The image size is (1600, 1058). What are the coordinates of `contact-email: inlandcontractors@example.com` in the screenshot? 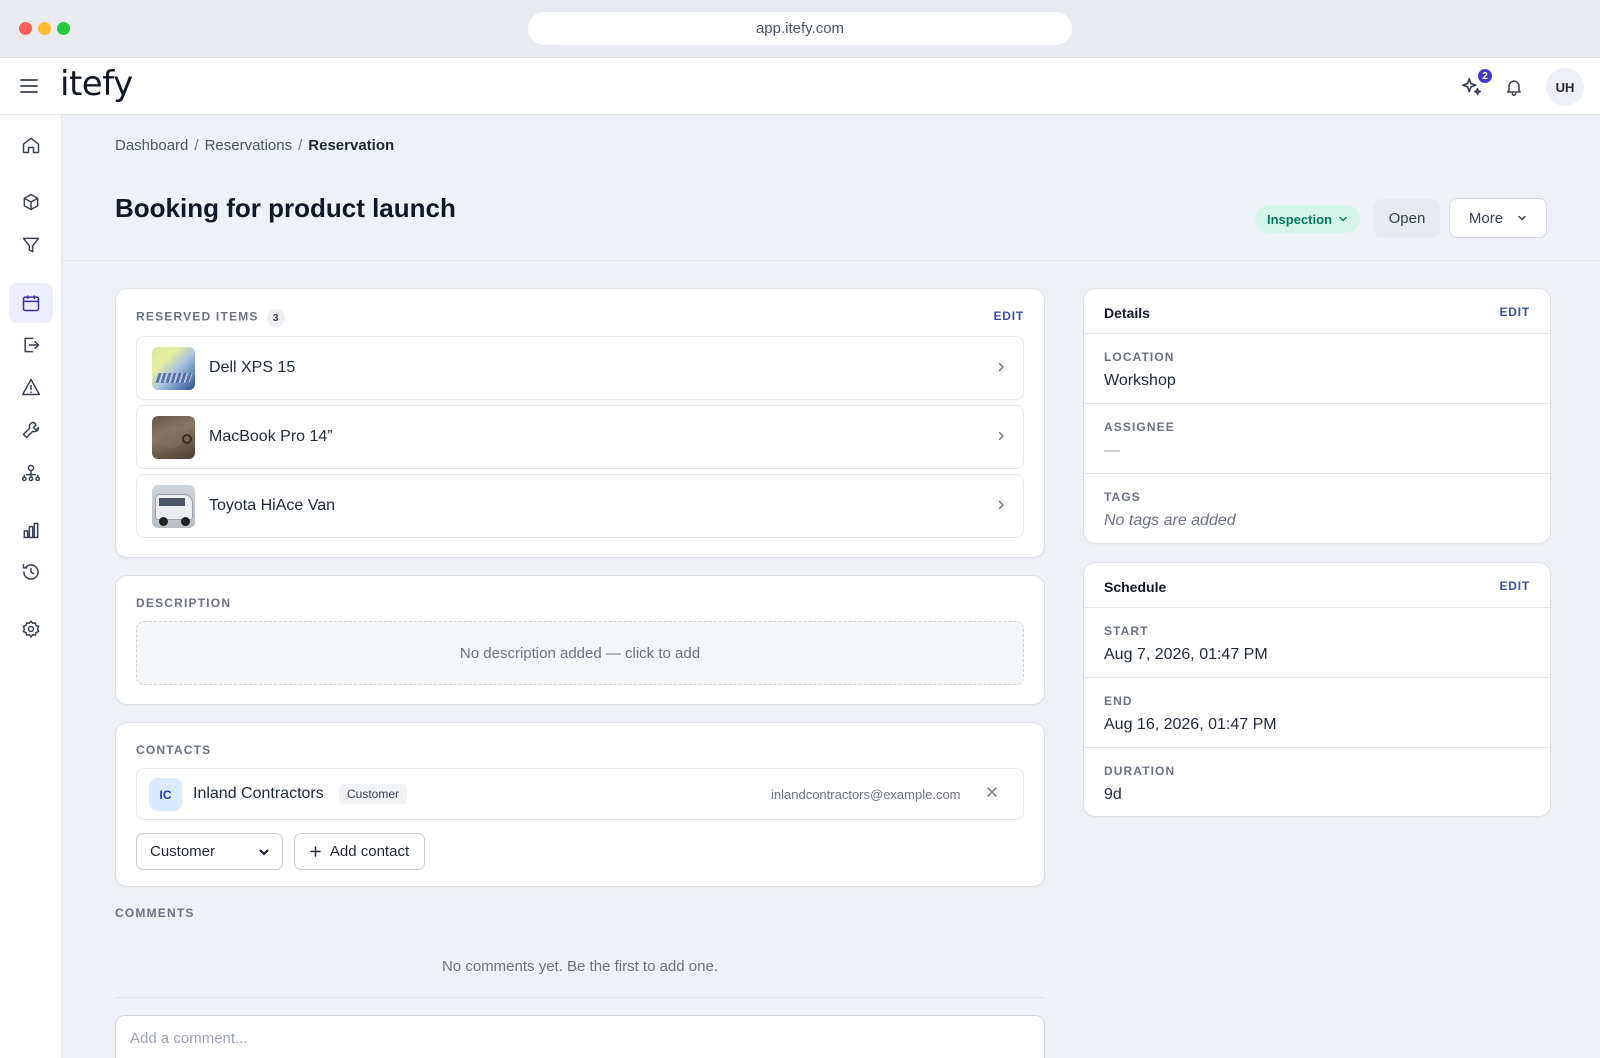 It's located at (866, 794).